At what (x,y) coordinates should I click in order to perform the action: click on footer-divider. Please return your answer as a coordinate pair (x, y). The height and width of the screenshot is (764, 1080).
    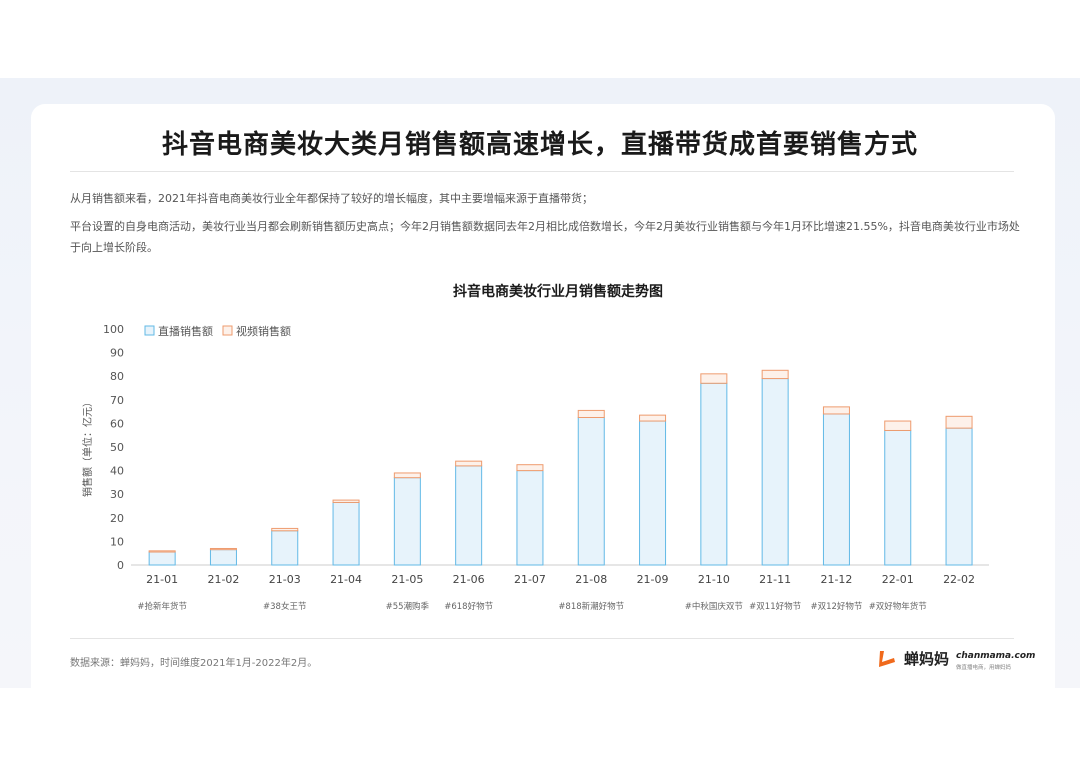
    Looking at the image, I should click on (542, 638).